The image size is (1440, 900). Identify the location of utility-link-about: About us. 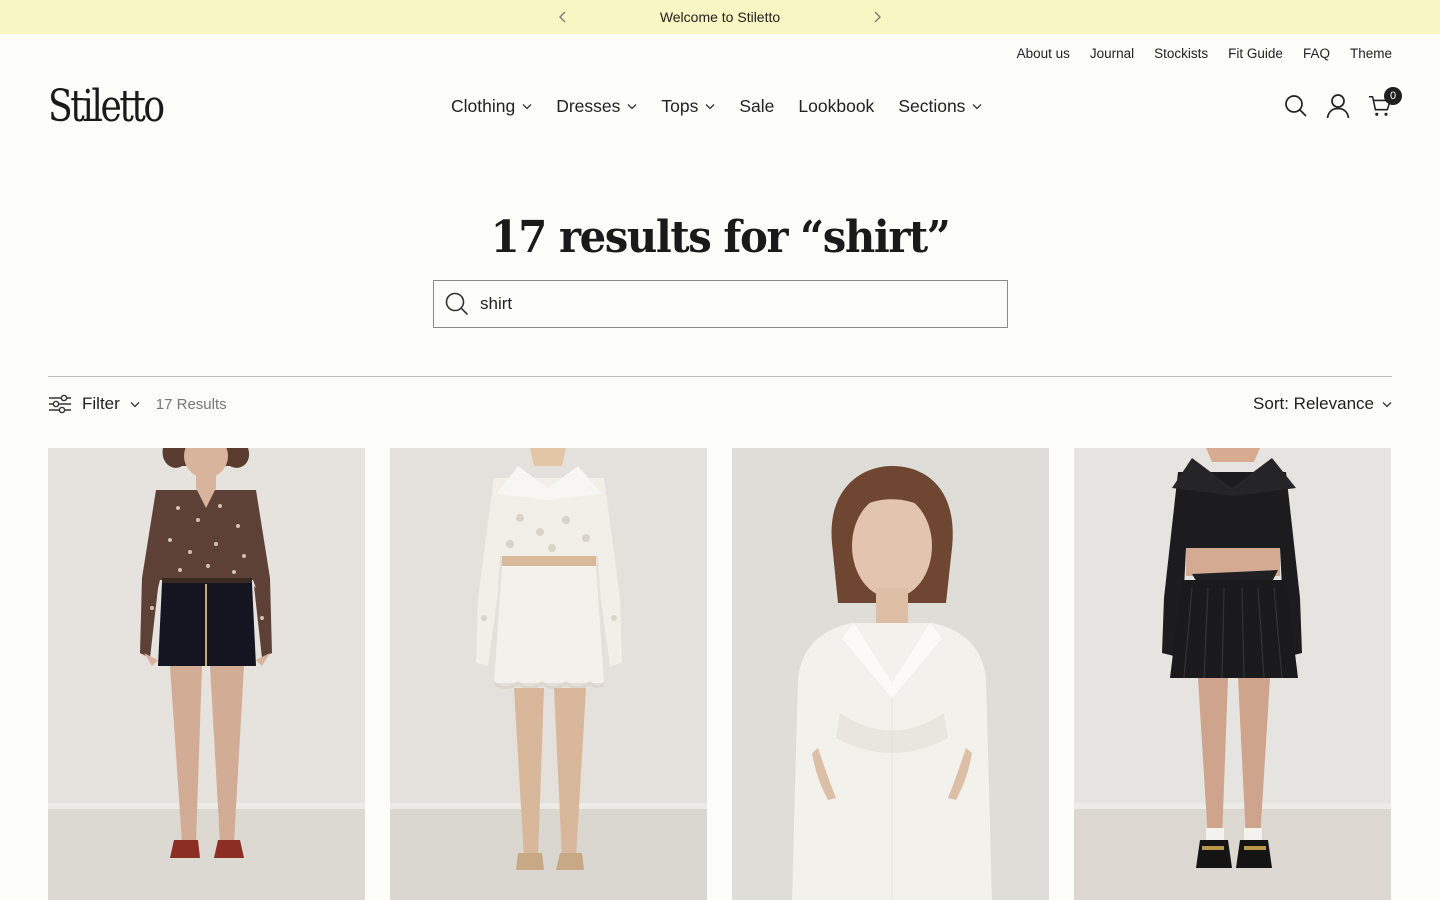
(1043, 53).